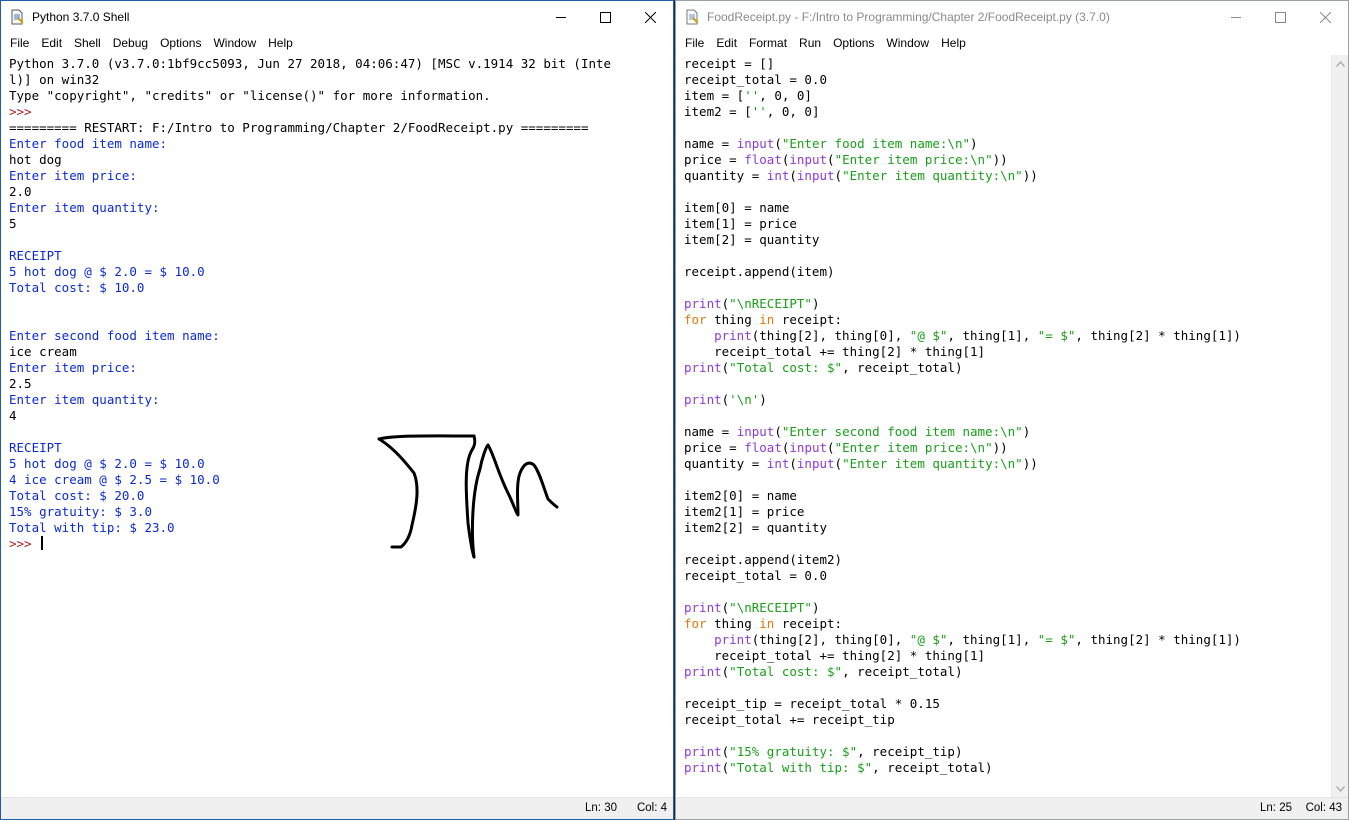 The image size is (1349, 820). What do you see at coordinates (87, 43) in the screenshot?
I see `menu-shell: Shell` at bounding box center [87, 43].